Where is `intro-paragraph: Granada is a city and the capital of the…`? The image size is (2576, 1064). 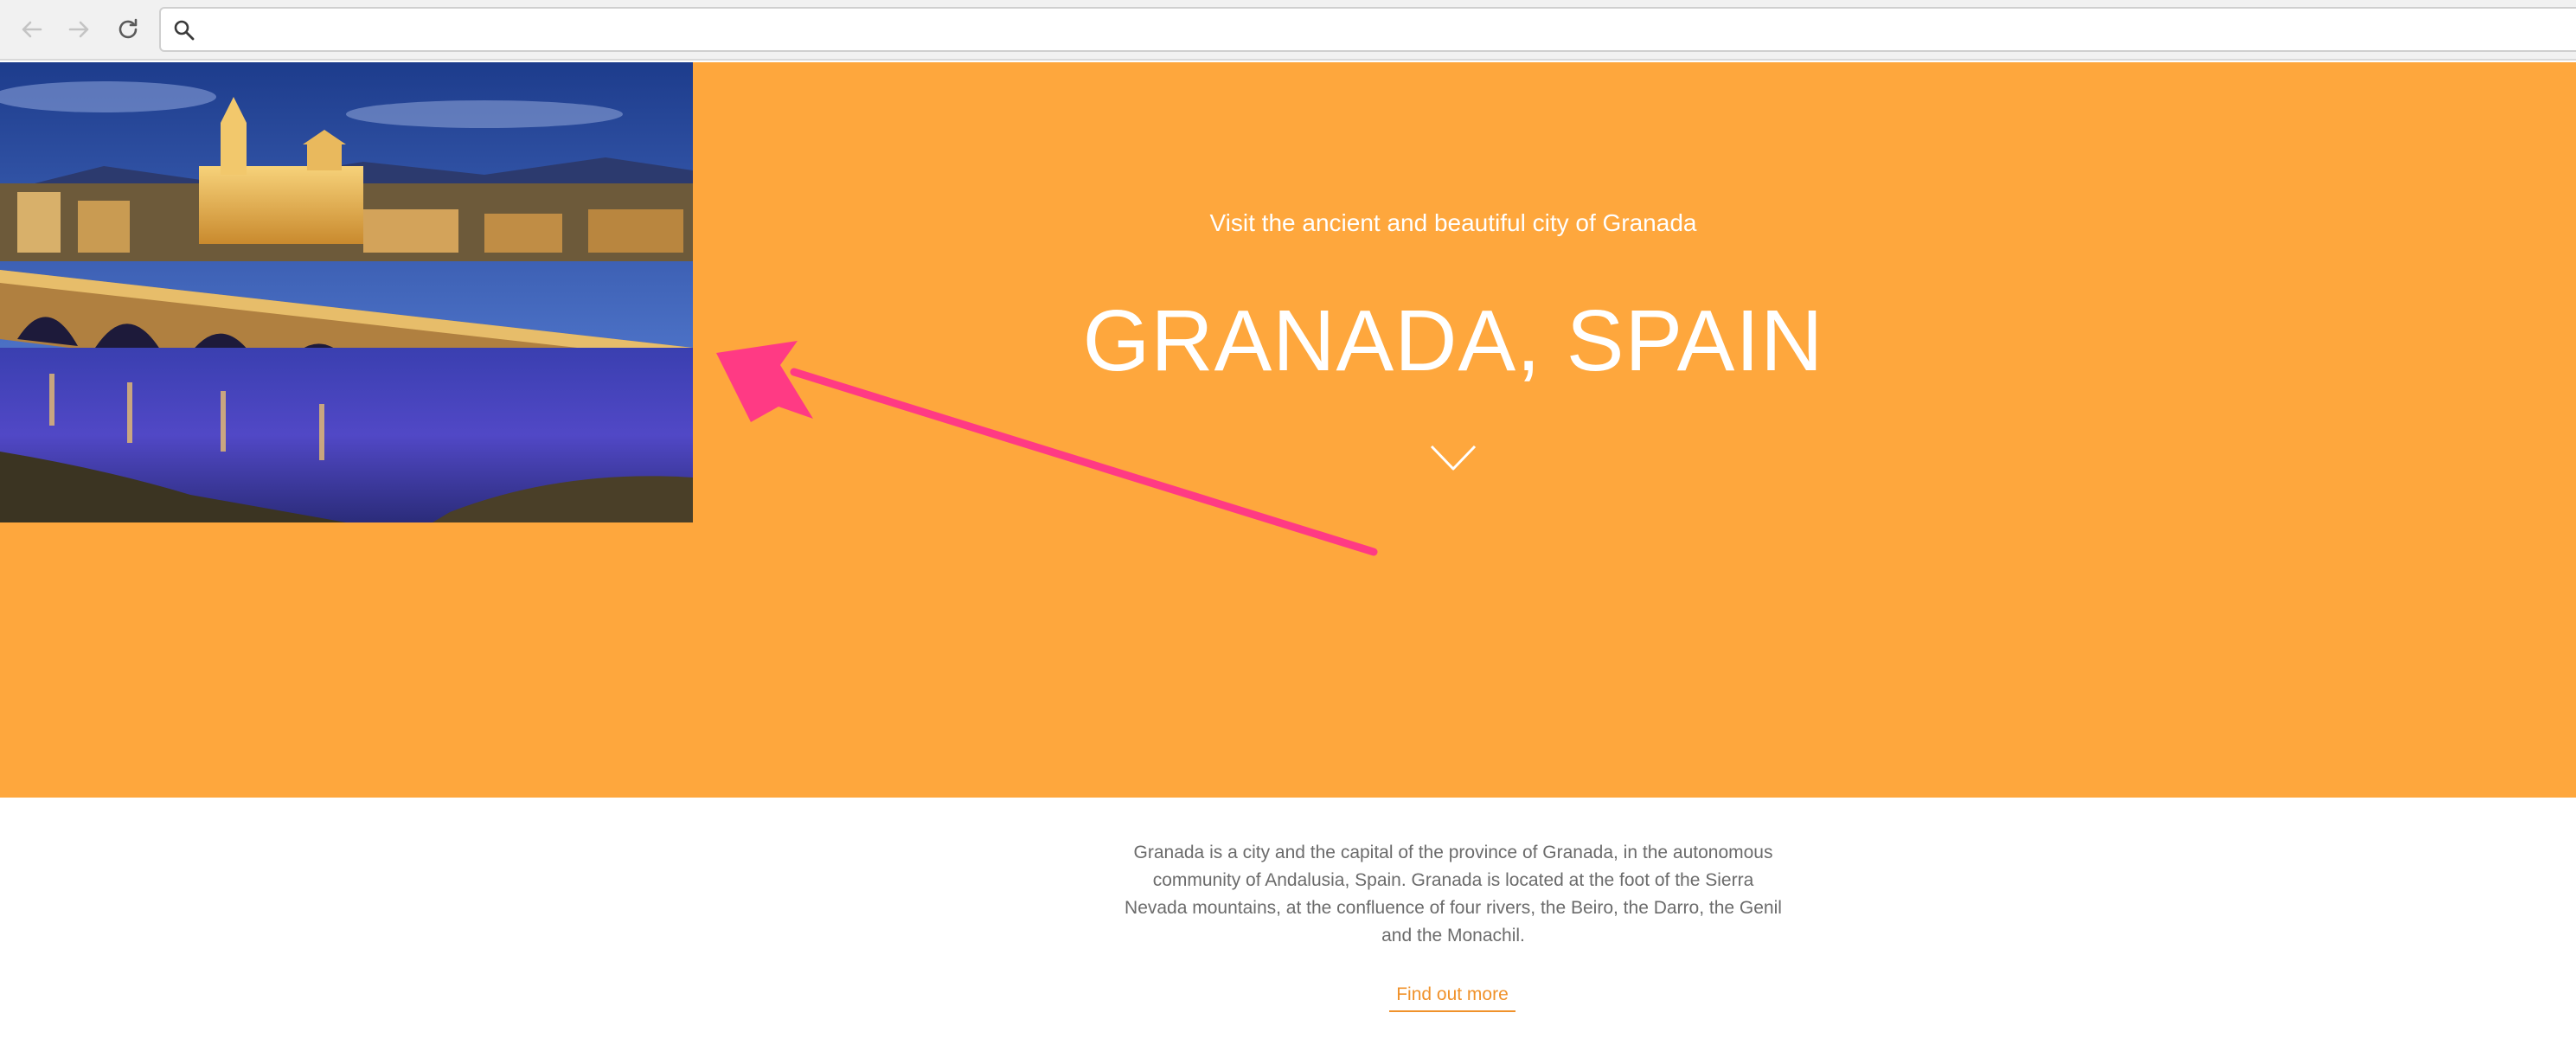 intro-paragraph: Granada is a city and the capital of the… is located at coordinates (1453, 894).